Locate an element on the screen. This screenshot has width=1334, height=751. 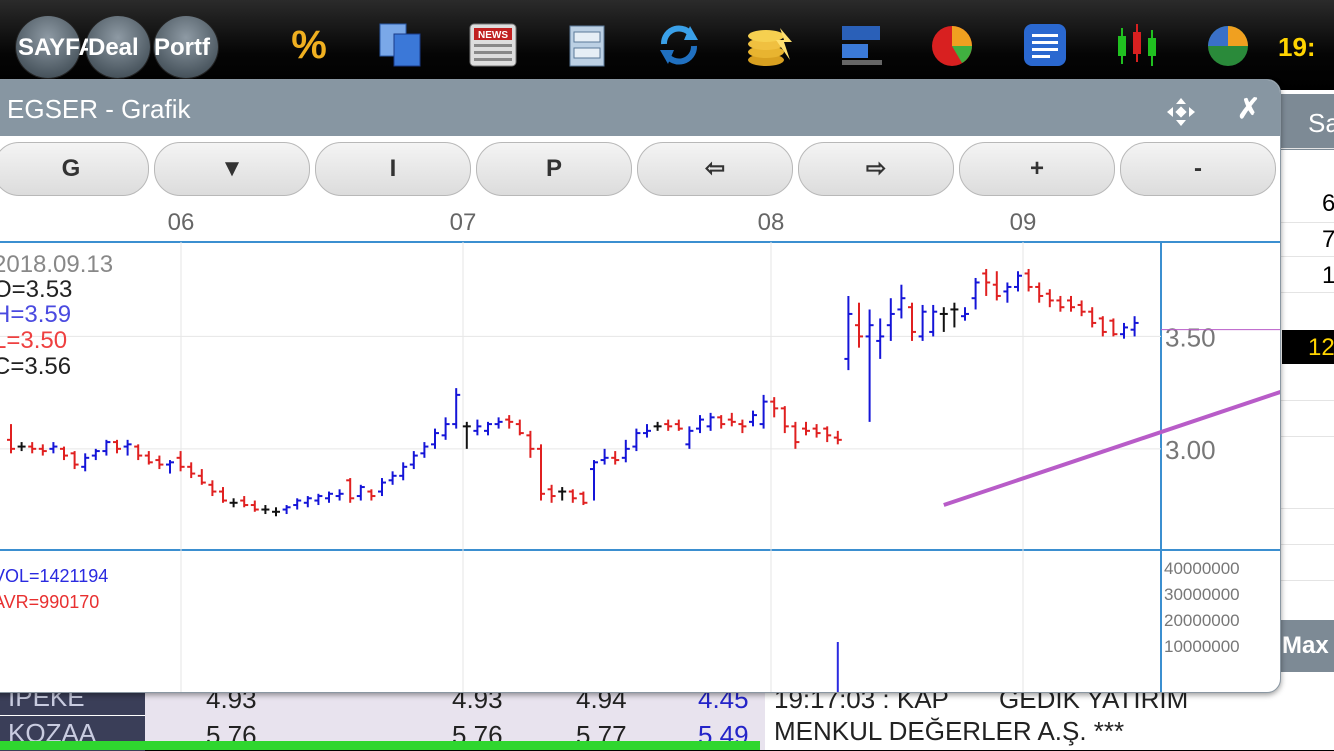
volume-value: VOL=1421194 is located at coordinates (54, 576).